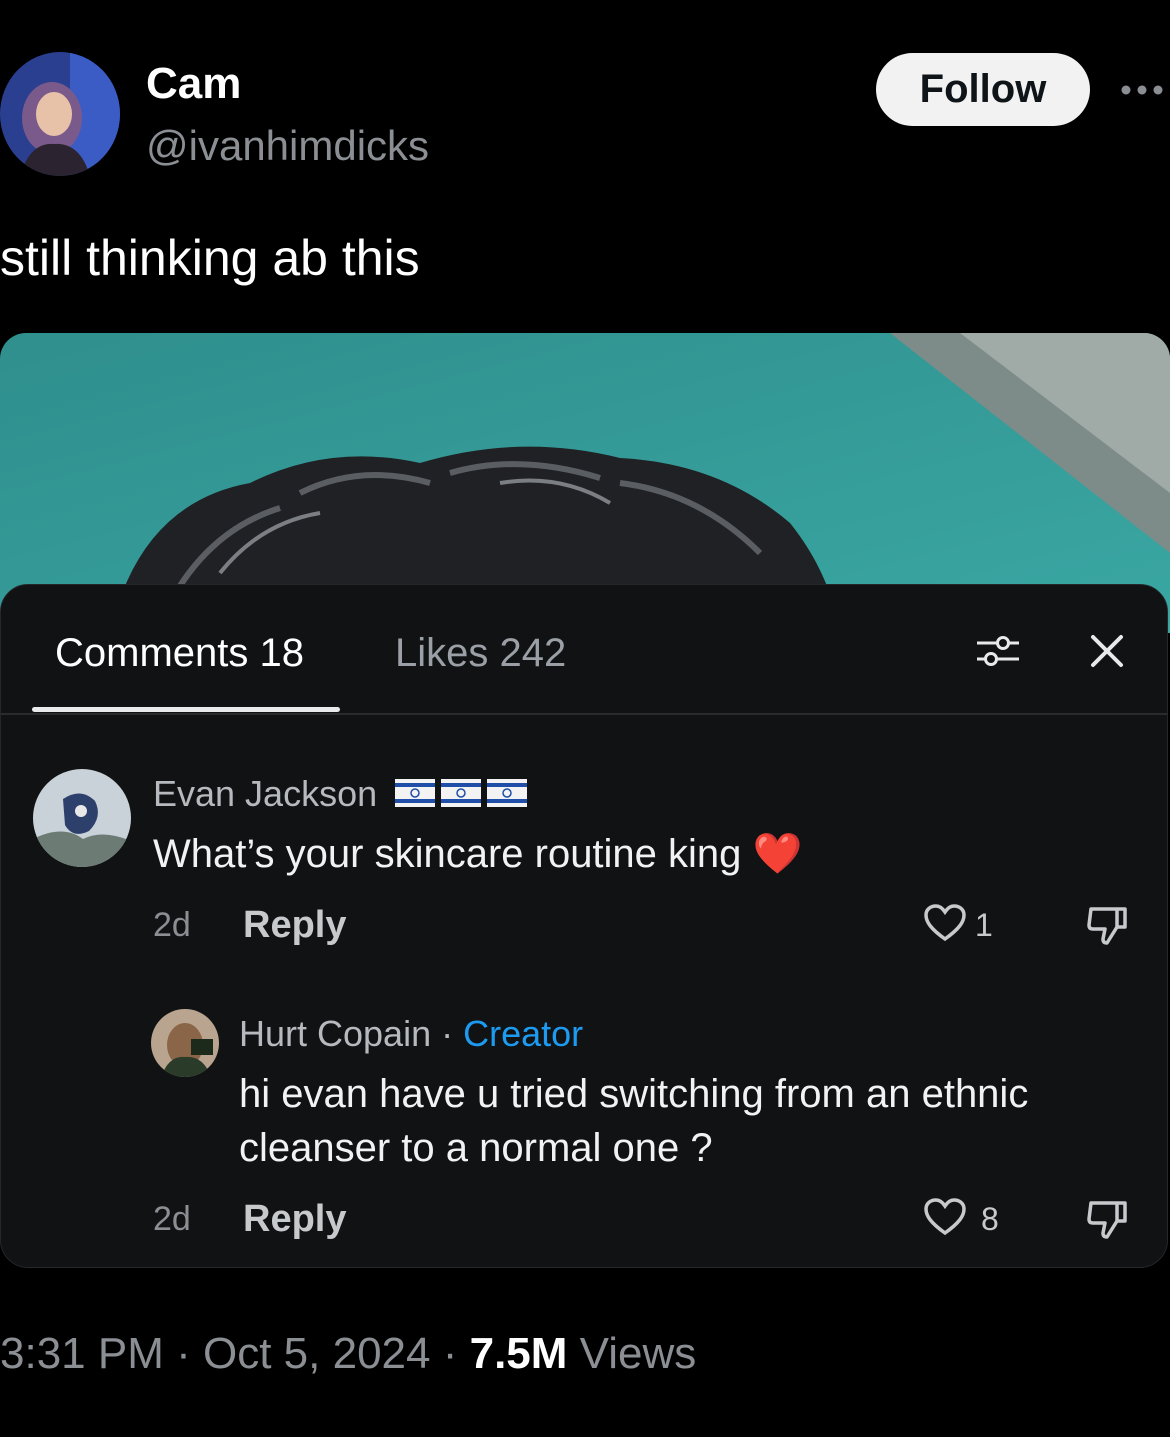 This screenshot has width=1170, height=1437. I want to click on tweet-footer: 3:31 PM · Oct 5, 2024 · 7.5M Views, so click(348, 1354).